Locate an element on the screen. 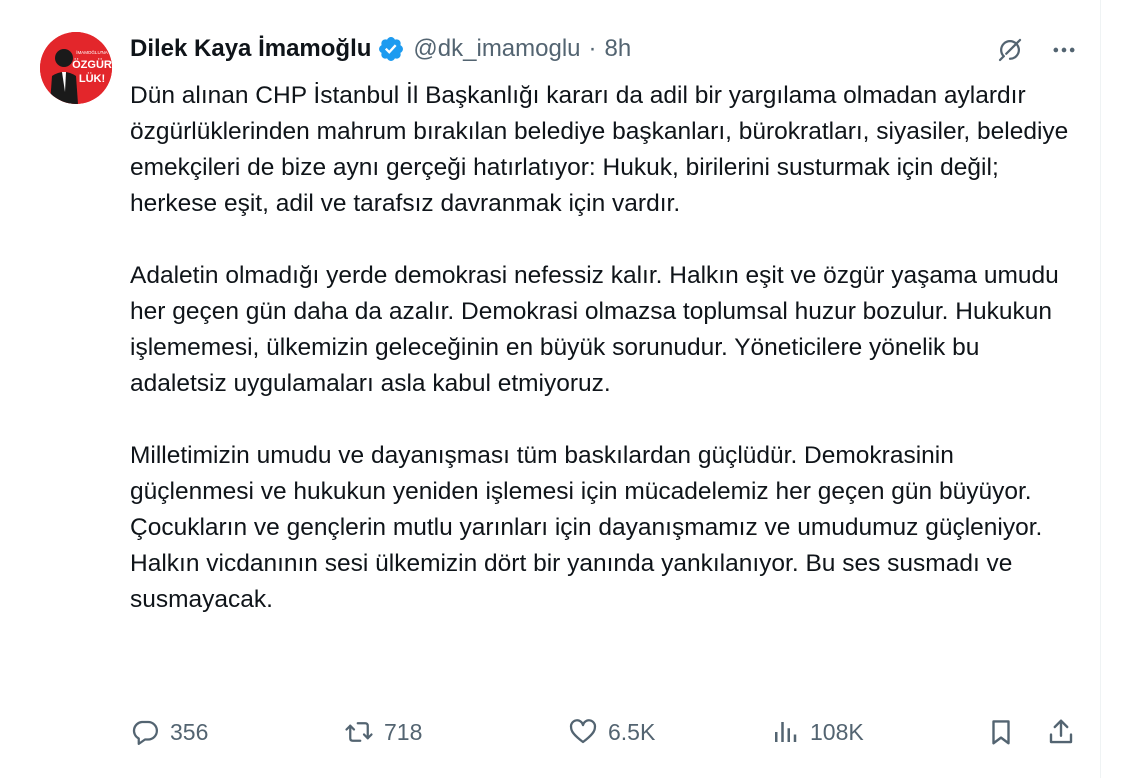 The image size is (1128, 778). views-icon is located at coordinates (785, 732).